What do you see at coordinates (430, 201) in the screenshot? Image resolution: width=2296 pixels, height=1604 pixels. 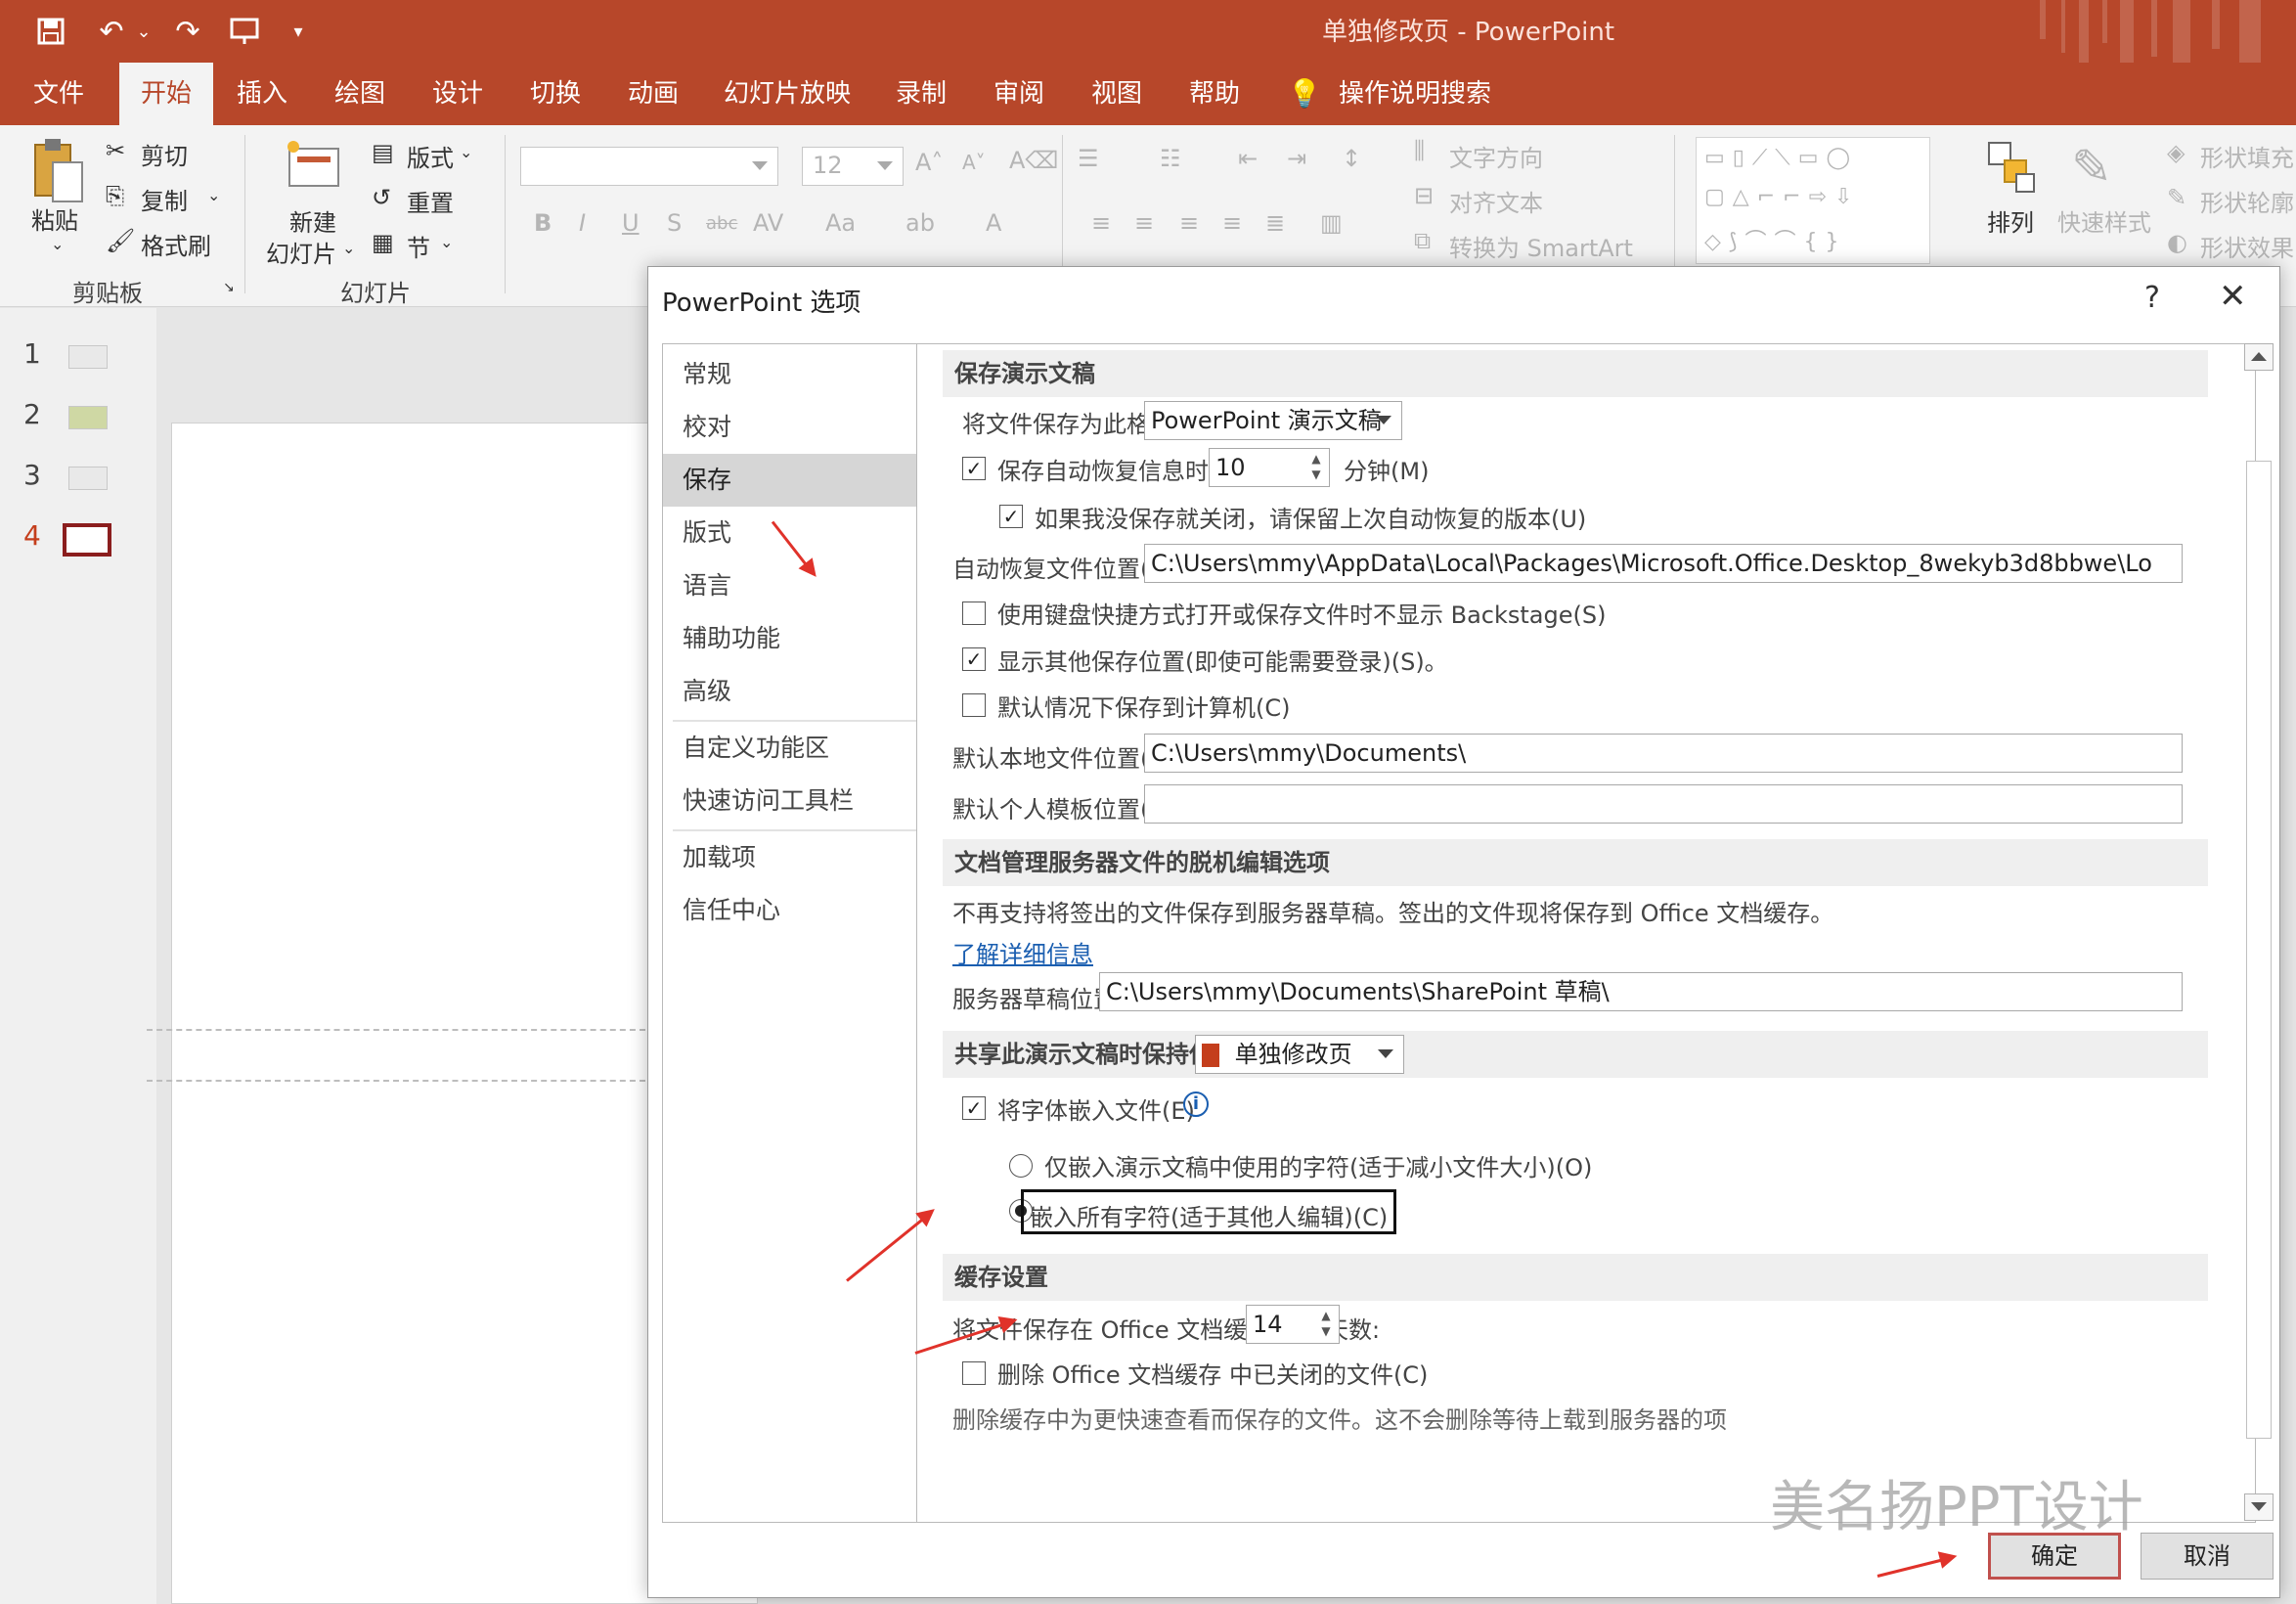 I see `reset-button: 重置` at bounding box center [430, 201].